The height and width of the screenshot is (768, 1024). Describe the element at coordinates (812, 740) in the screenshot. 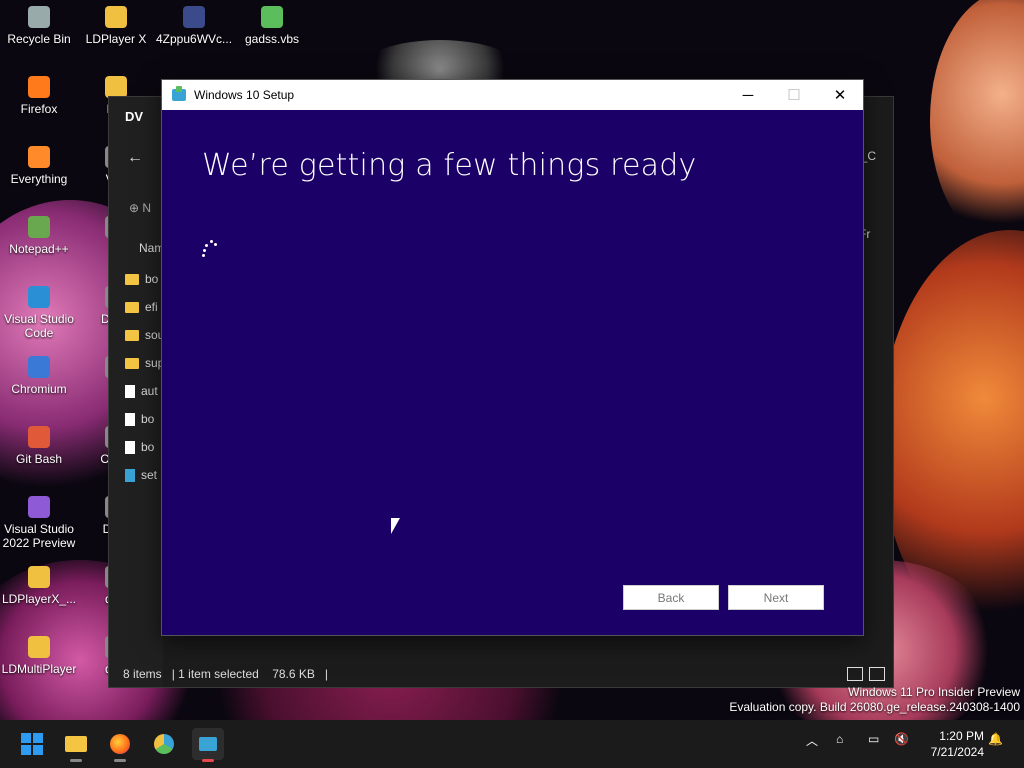

I see `chevron-up-icon: ︿` at that location.